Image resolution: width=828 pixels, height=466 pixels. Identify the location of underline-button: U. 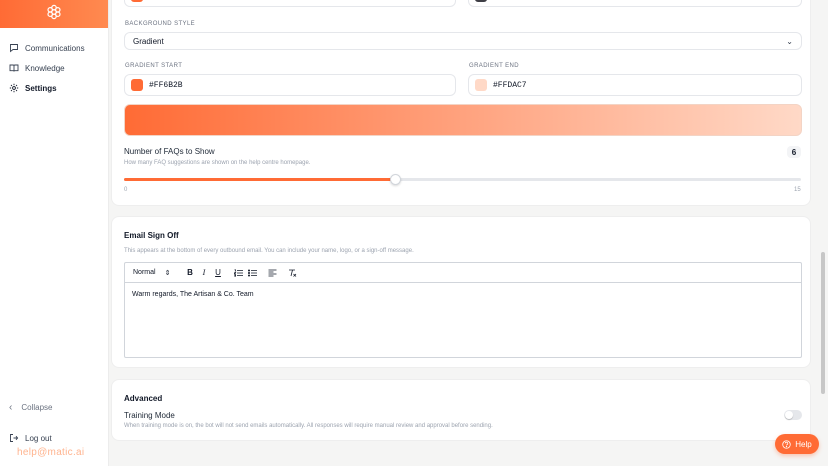
(218, 273).